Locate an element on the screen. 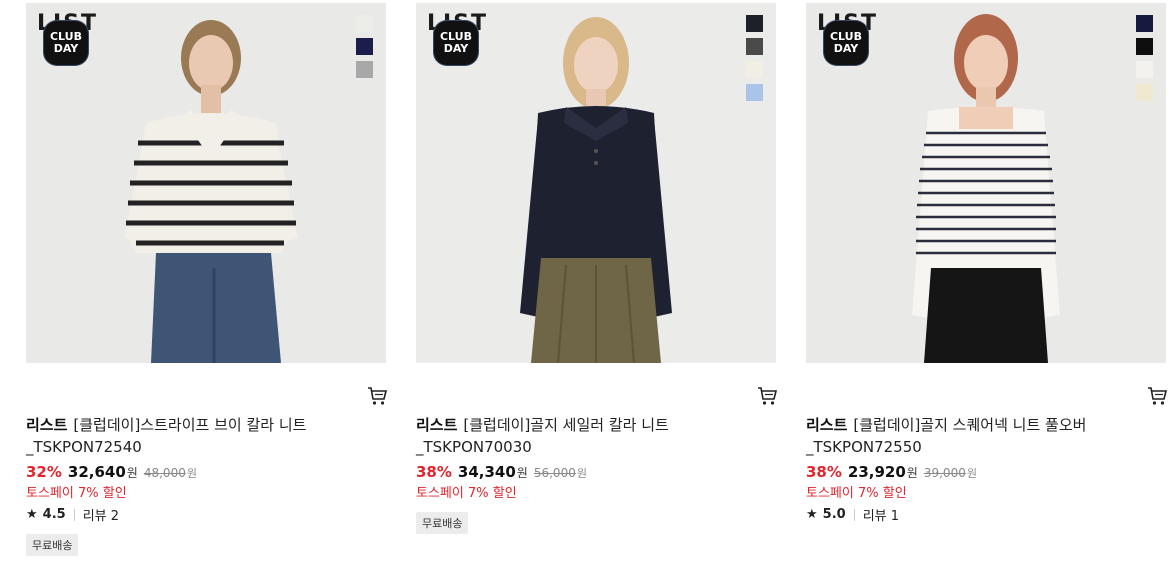 This screenshot has width=1174, height=570. product-title: 리스트 [클럽데이]스트라이프 브이 칼라 니트 _TSKPON72540 is located at coordinates (198, 436).